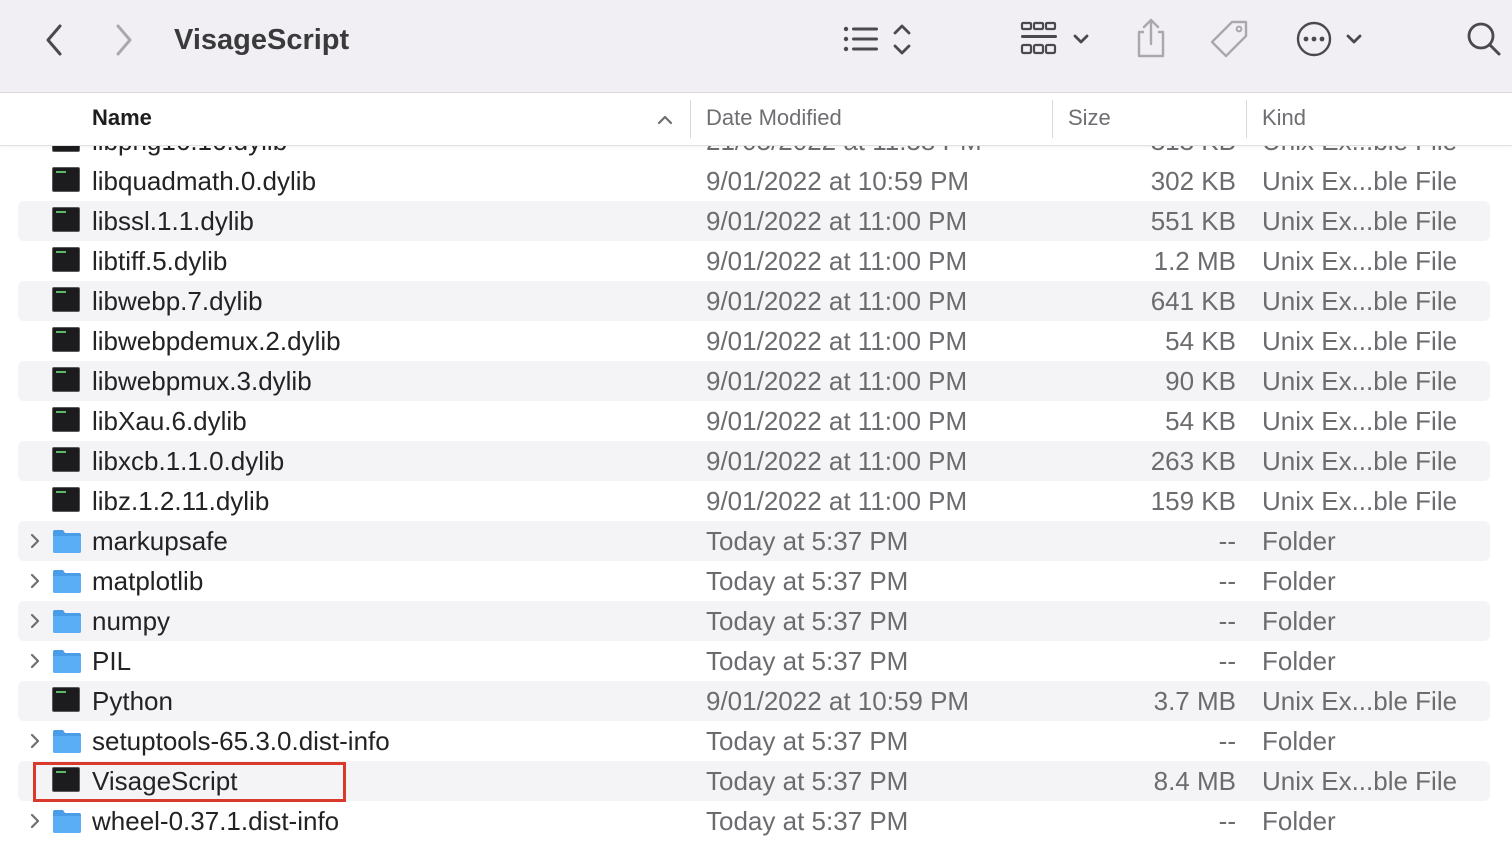  I want to click on column-header: Name Date Modified Size Kind, so click(756, 119).